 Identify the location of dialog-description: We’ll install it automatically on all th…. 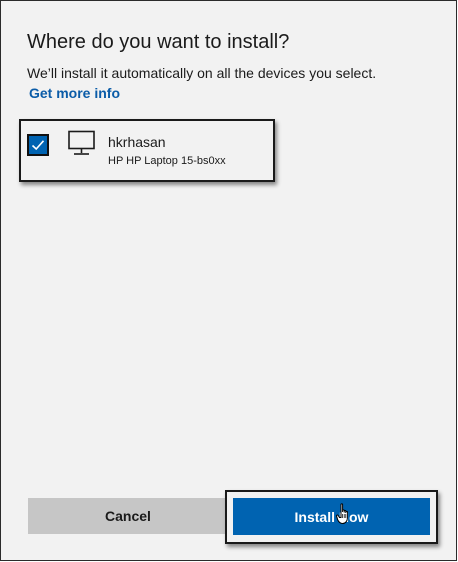
(202, 73).